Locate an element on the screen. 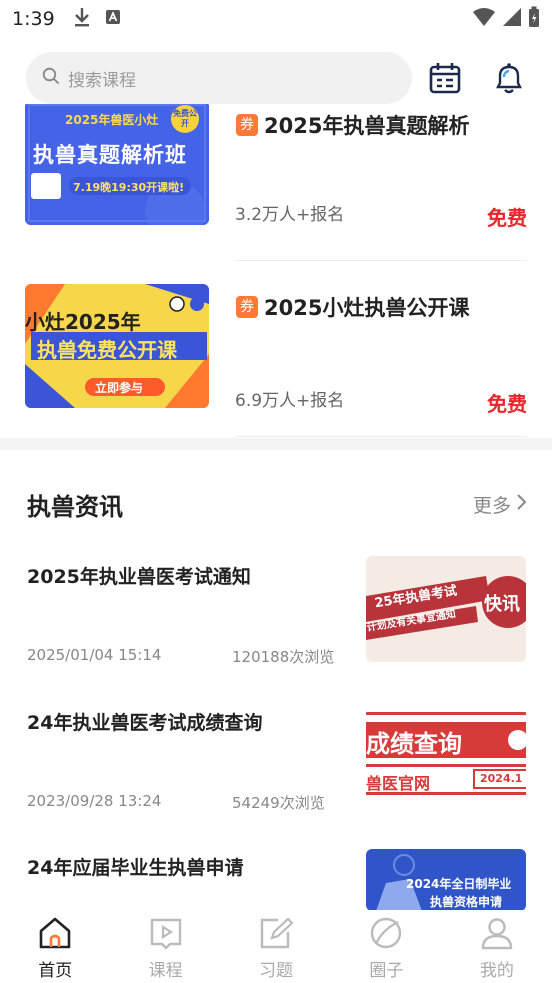 This screenshot has height=983, width=552. more-label: 更多 is located at coordinates (491, 505).